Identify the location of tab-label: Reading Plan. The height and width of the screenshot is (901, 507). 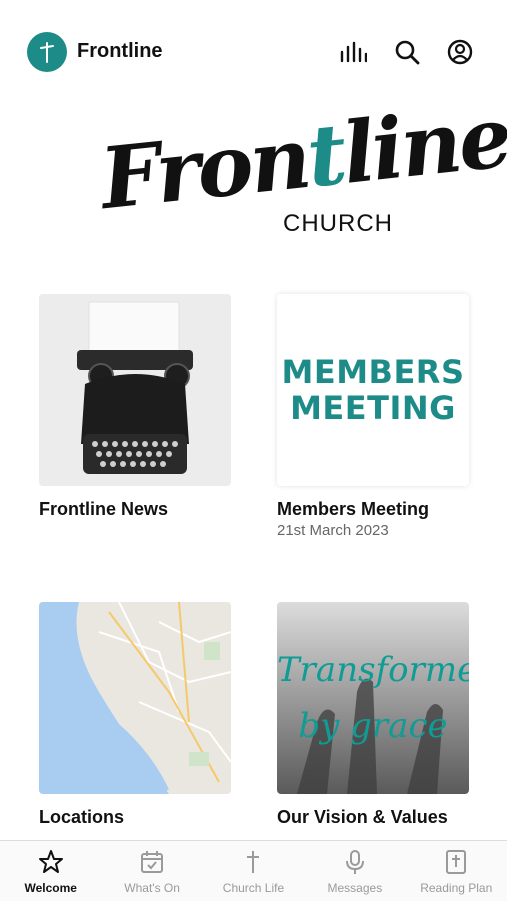
(456, 888).